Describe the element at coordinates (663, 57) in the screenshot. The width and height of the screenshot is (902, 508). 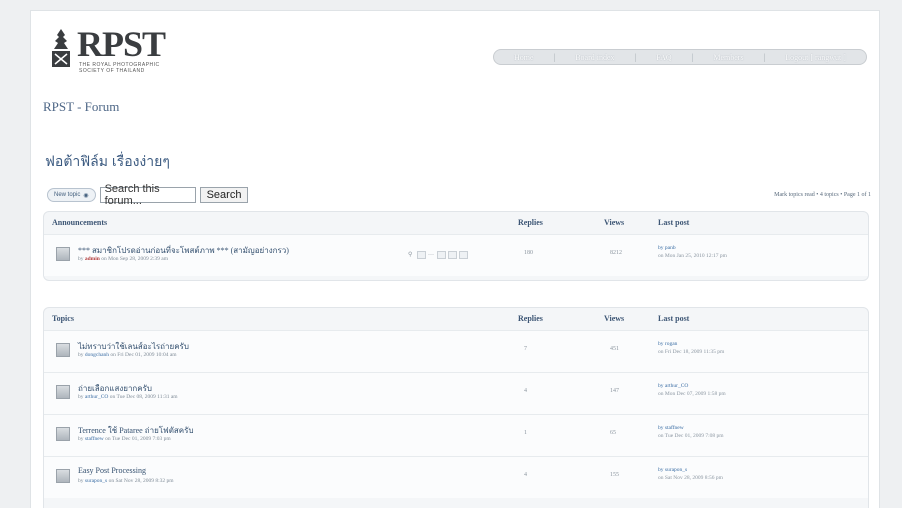
I see `nav-faq: FAQ` at that location.